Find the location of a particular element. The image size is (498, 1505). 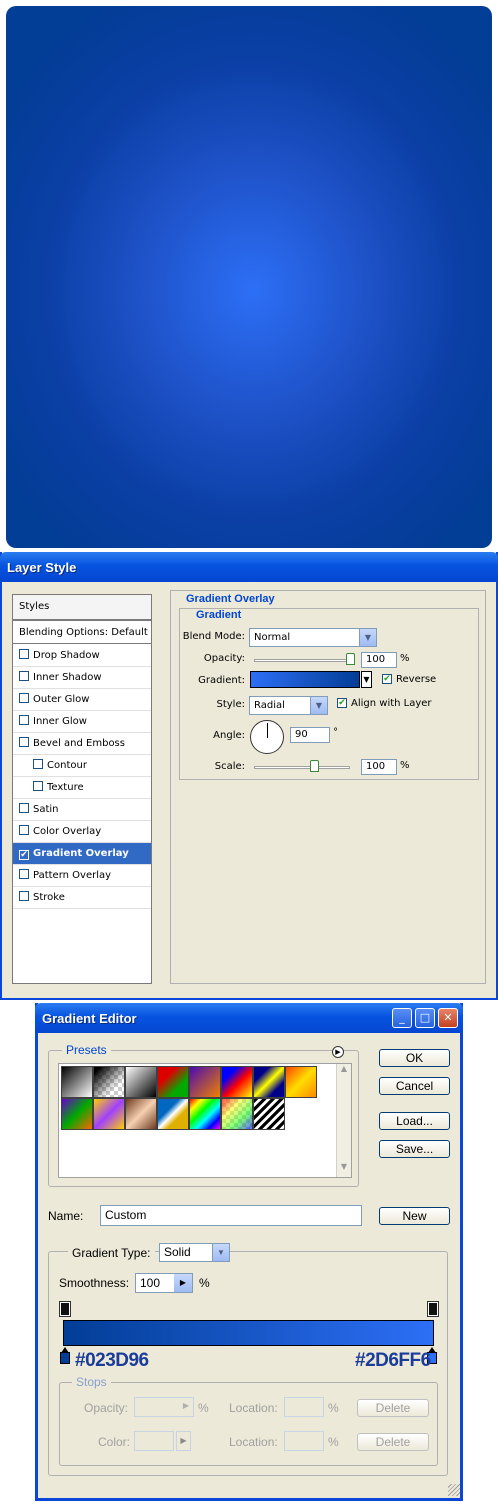

style-item-inner-shadow: Inner Shadow is located at coordinates (82, 678).